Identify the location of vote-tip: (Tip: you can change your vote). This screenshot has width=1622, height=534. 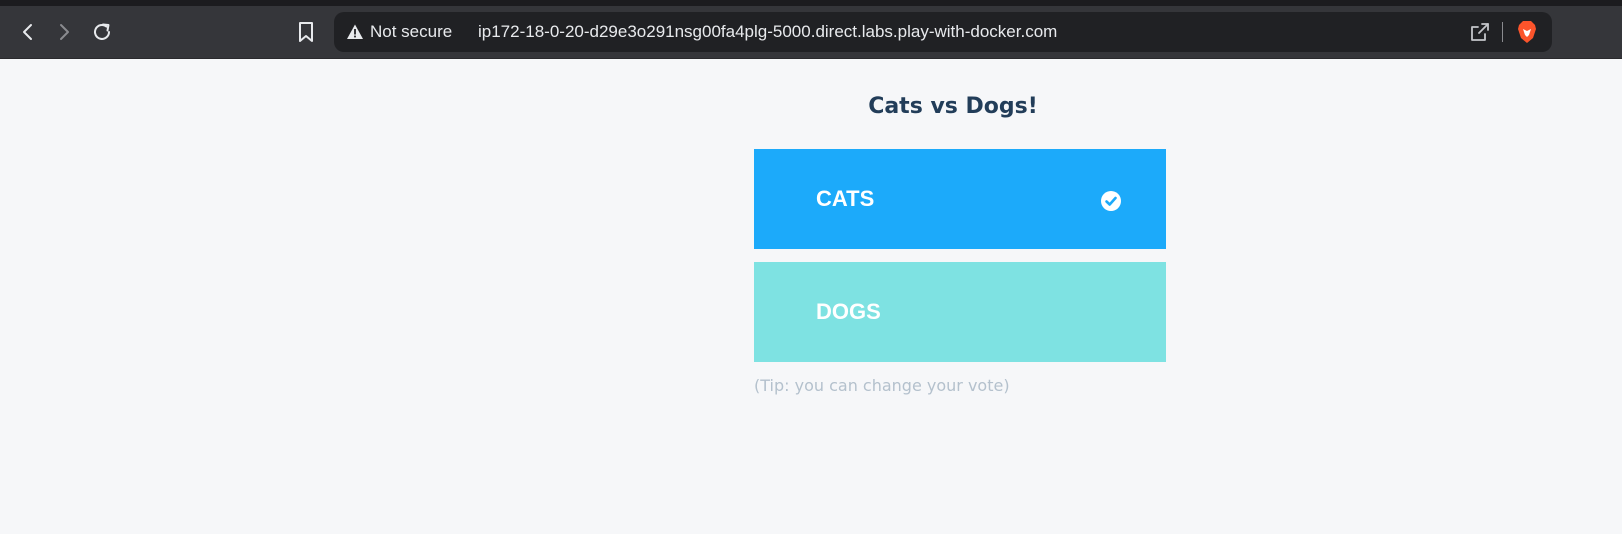
(882, 385).